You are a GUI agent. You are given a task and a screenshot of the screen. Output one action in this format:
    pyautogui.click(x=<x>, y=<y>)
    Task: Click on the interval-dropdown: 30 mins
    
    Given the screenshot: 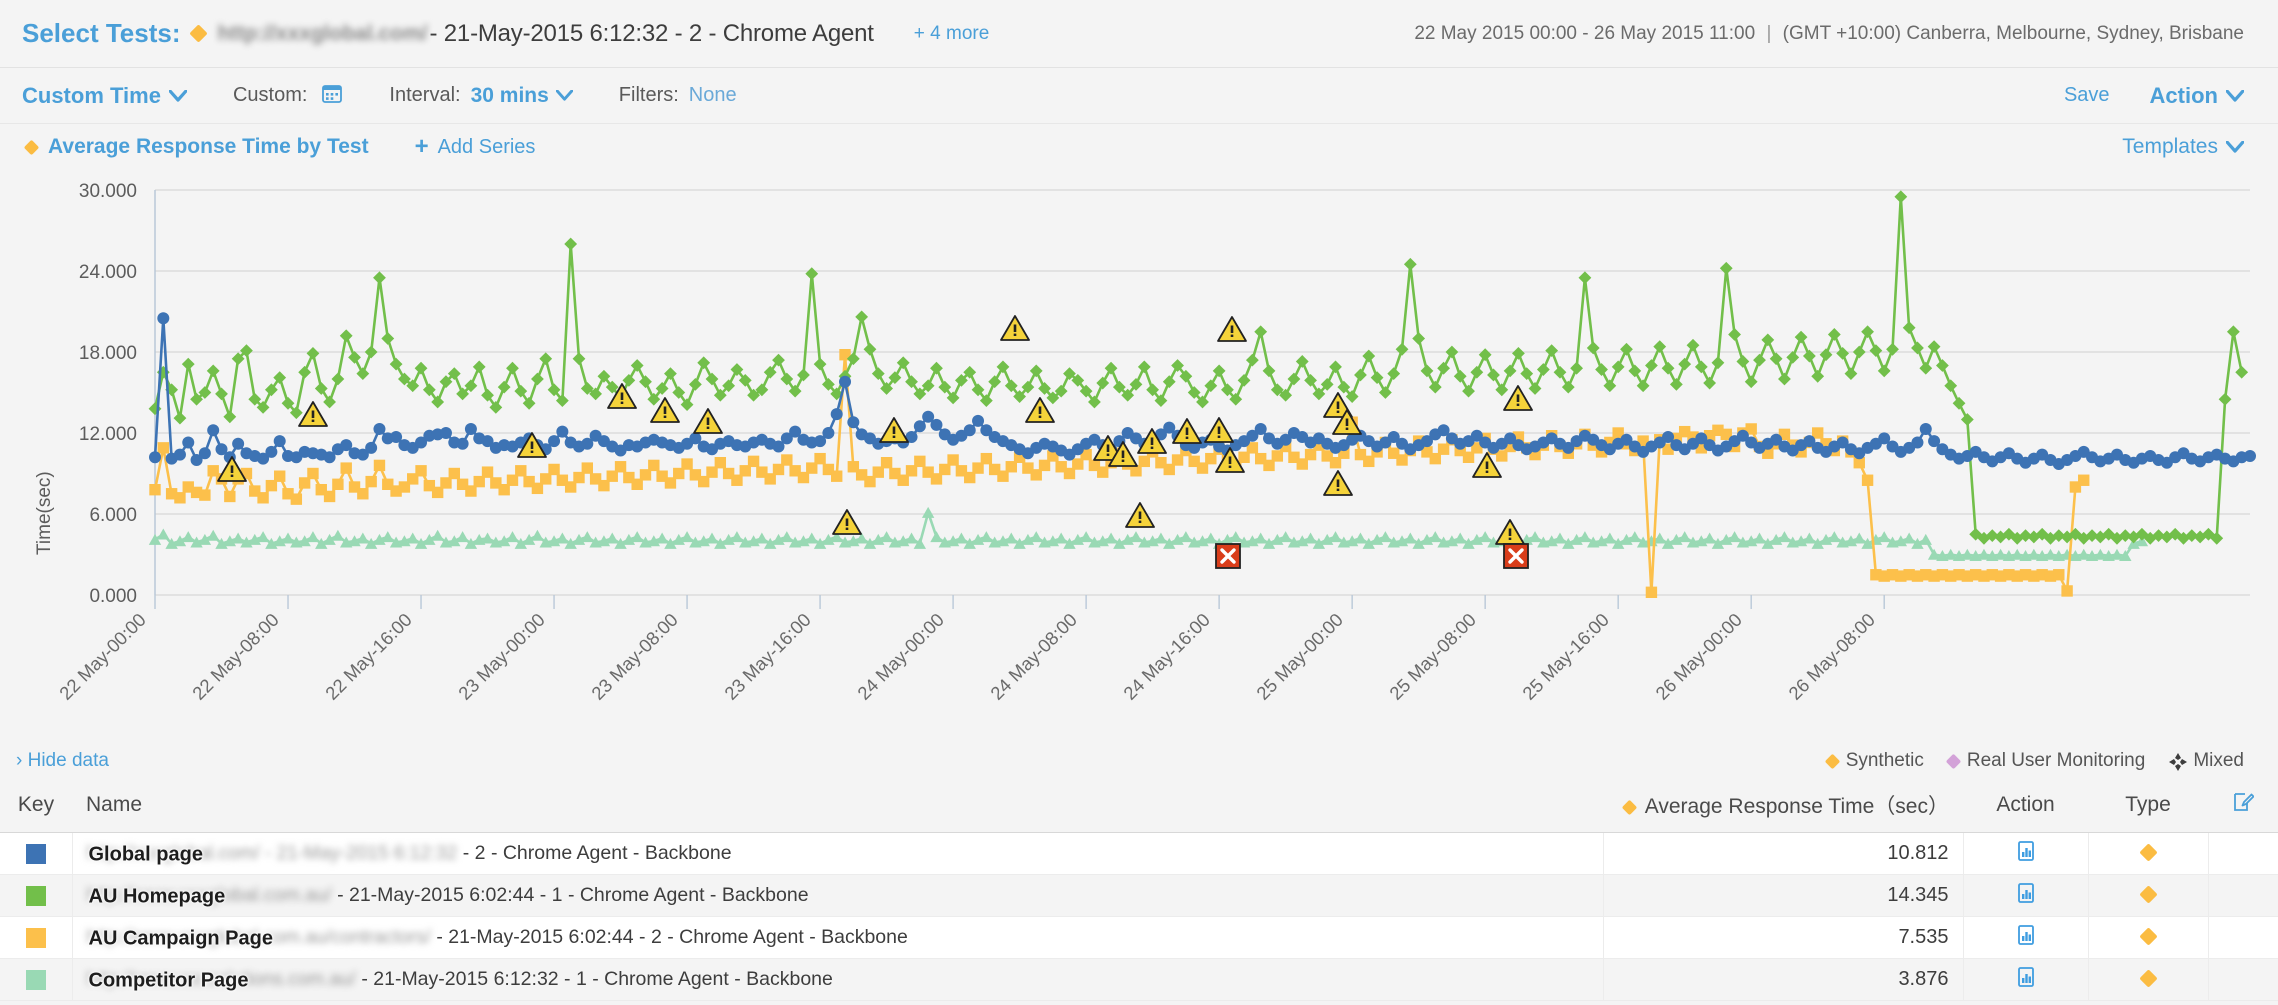 What is the action you would take?
    pyautogui.click(x=522, y=96)
    